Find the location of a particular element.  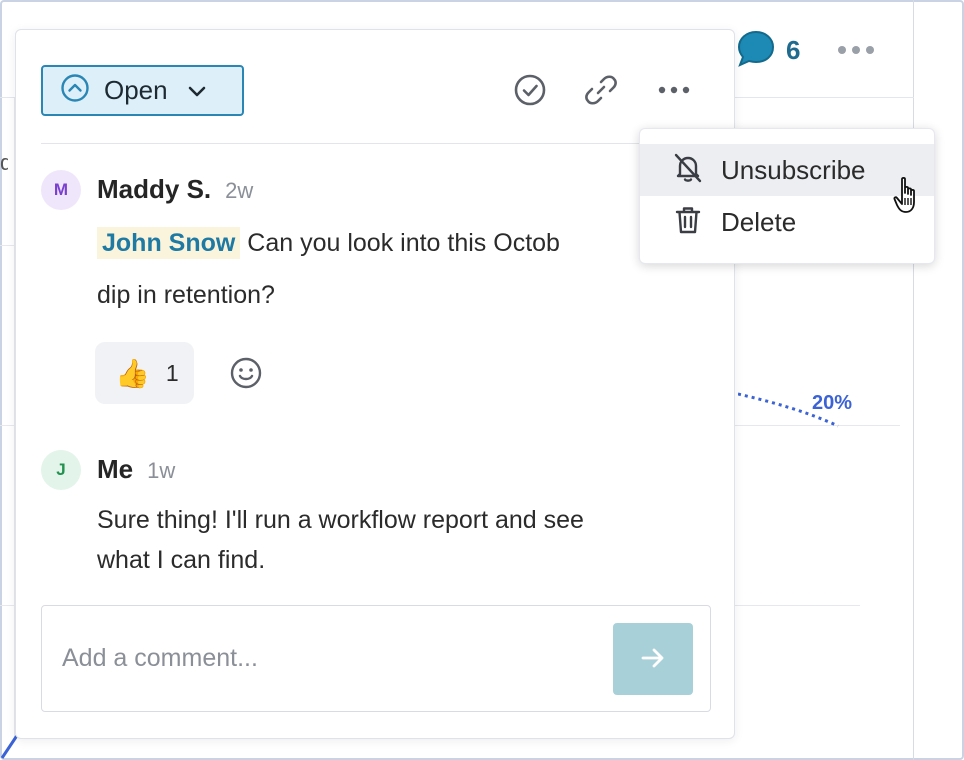

chevron-down-icon is located at coordinates (197, 91).